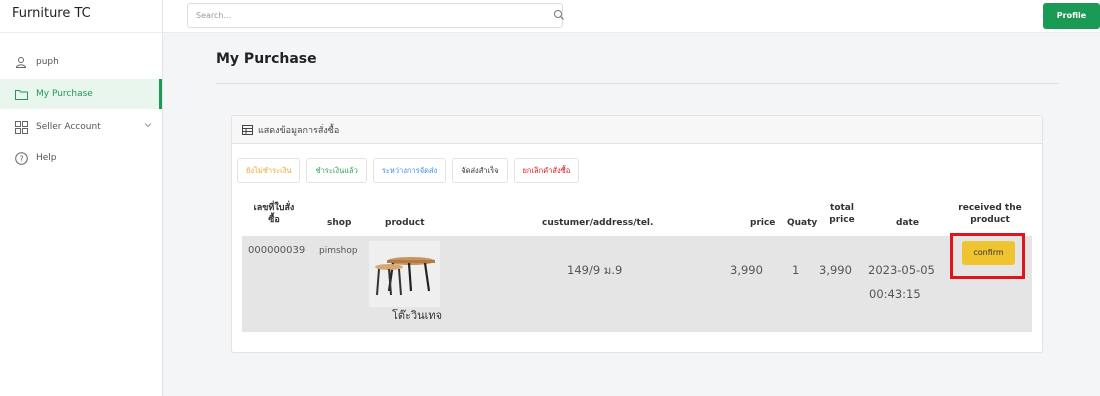  Describe the element at coordinates (1071, 16) in the screenshot. I see `profile-button: Profile` at that location.